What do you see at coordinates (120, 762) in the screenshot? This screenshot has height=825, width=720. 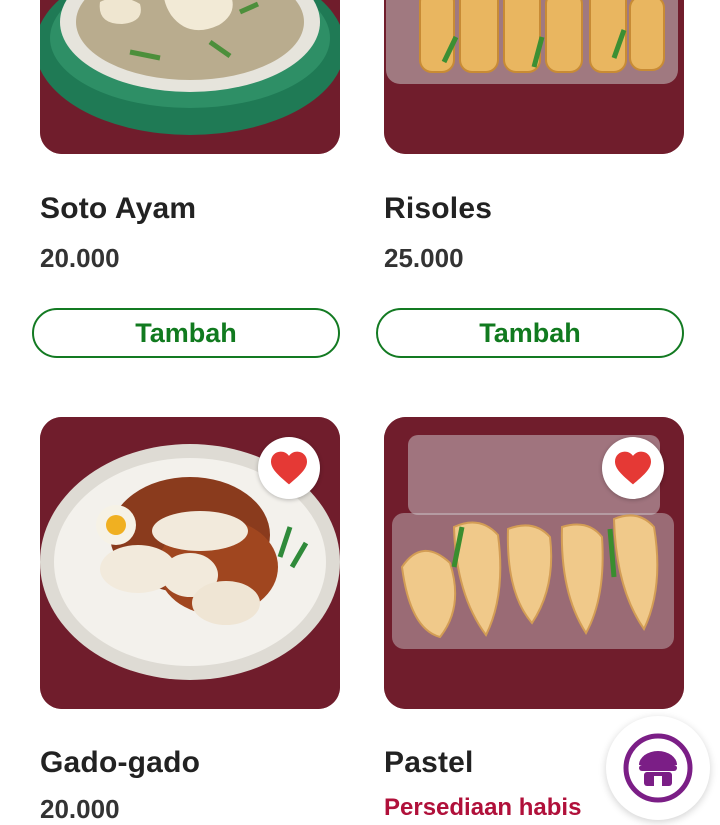 I see `product-name: Gado-gado` at bounding box center [120, 762].